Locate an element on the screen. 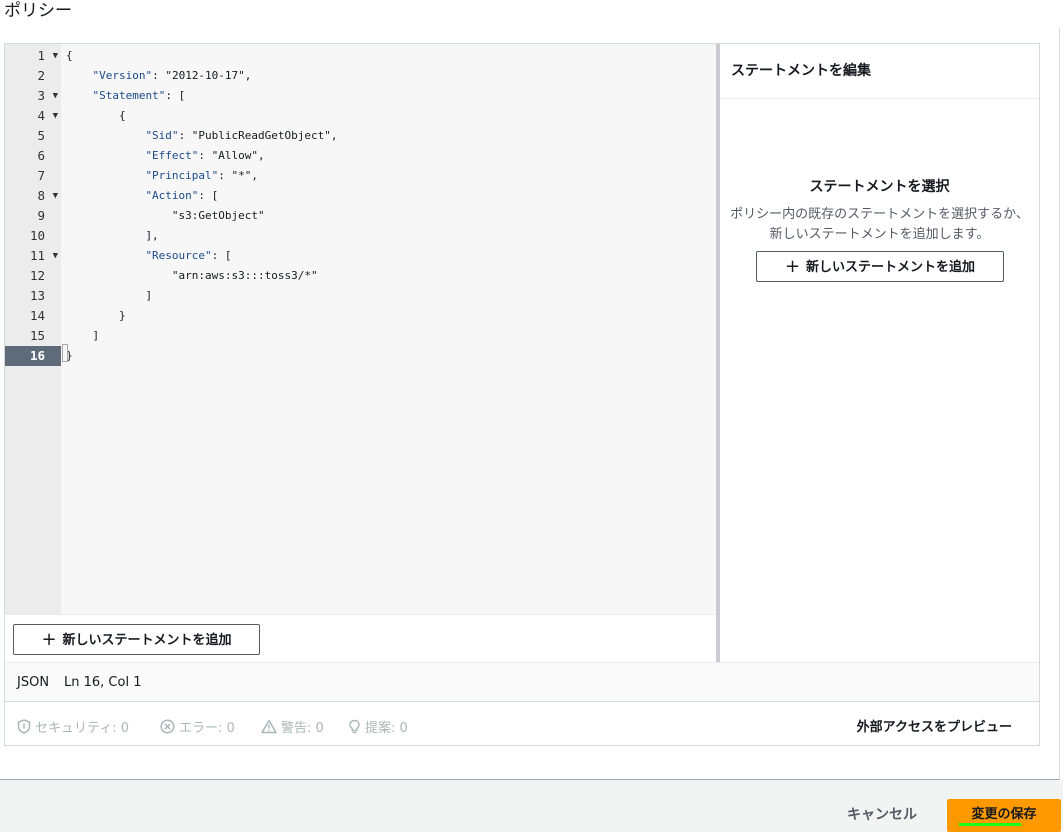 The height and width of the screenshot is (832, 1063). line-number: 3 ▼ is located at coordinates (33, 96).